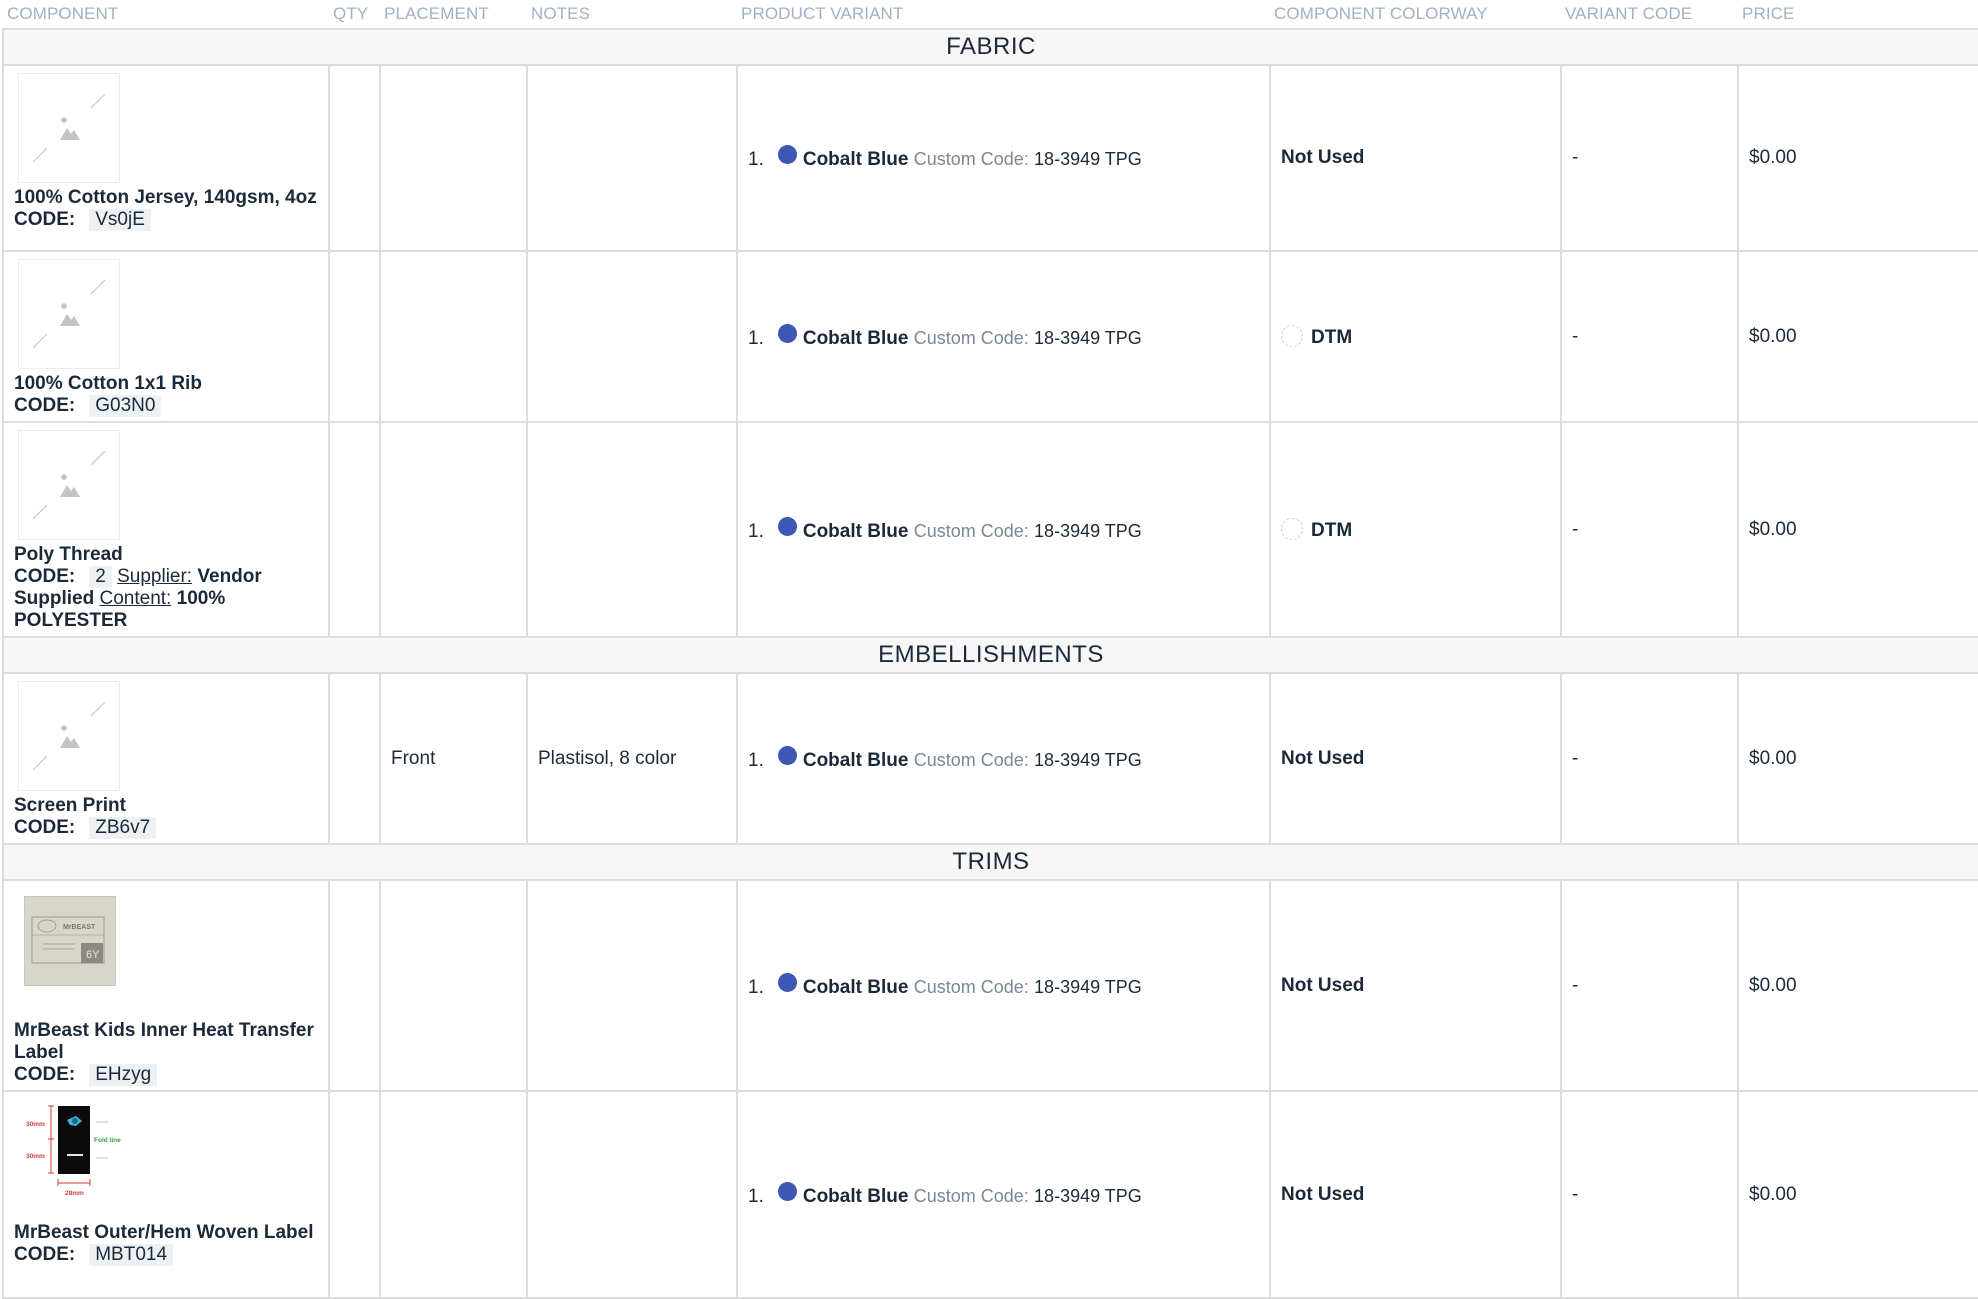  Describe the element at coordinates (453, 15) in the screenshot. I see `header-placement: PLACEMENT` at that location.